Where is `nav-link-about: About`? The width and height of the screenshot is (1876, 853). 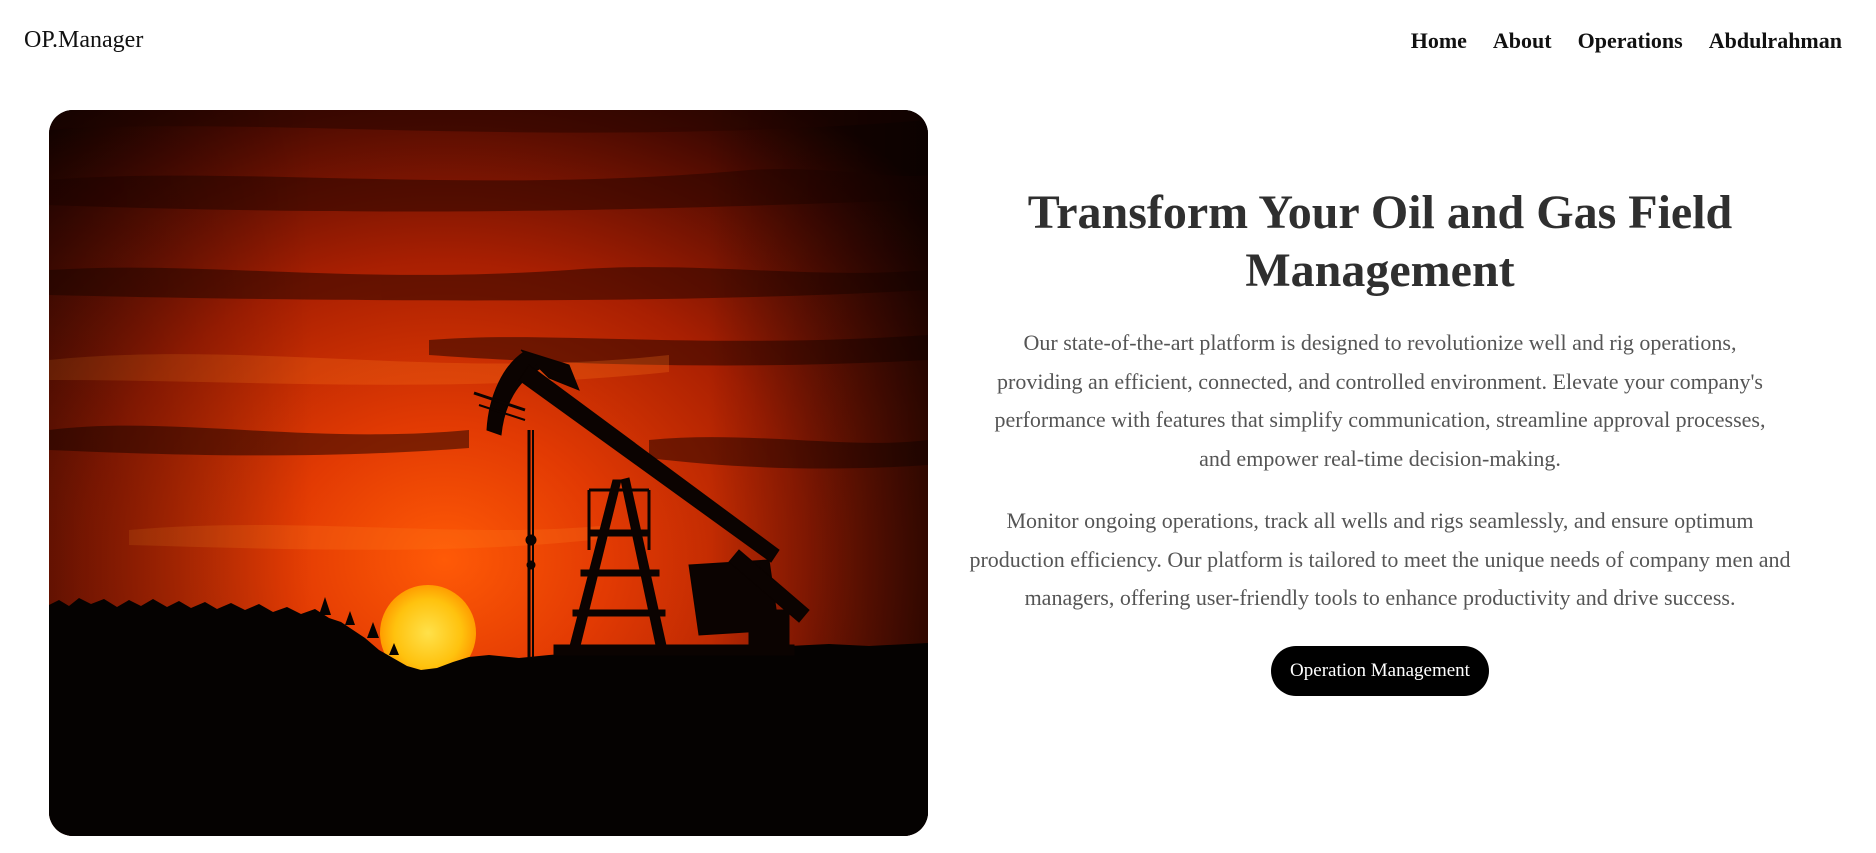
nav-link-about: About is located at coordinates (1522, 41).